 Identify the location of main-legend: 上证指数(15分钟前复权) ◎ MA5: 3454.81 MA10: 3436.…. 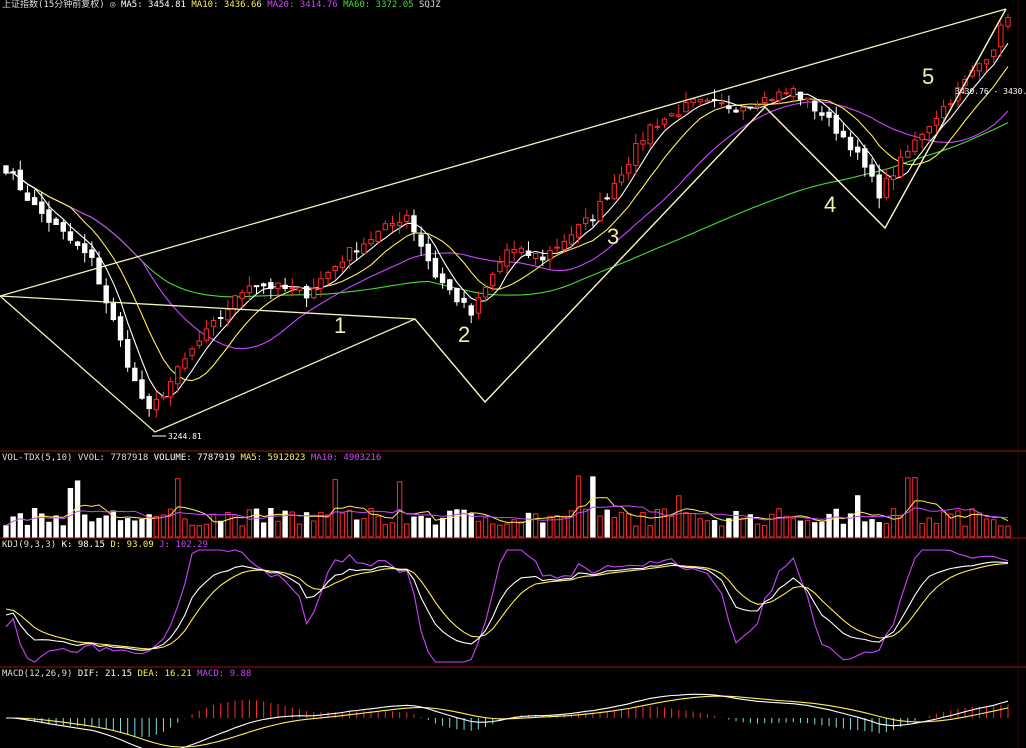
(221, 5).